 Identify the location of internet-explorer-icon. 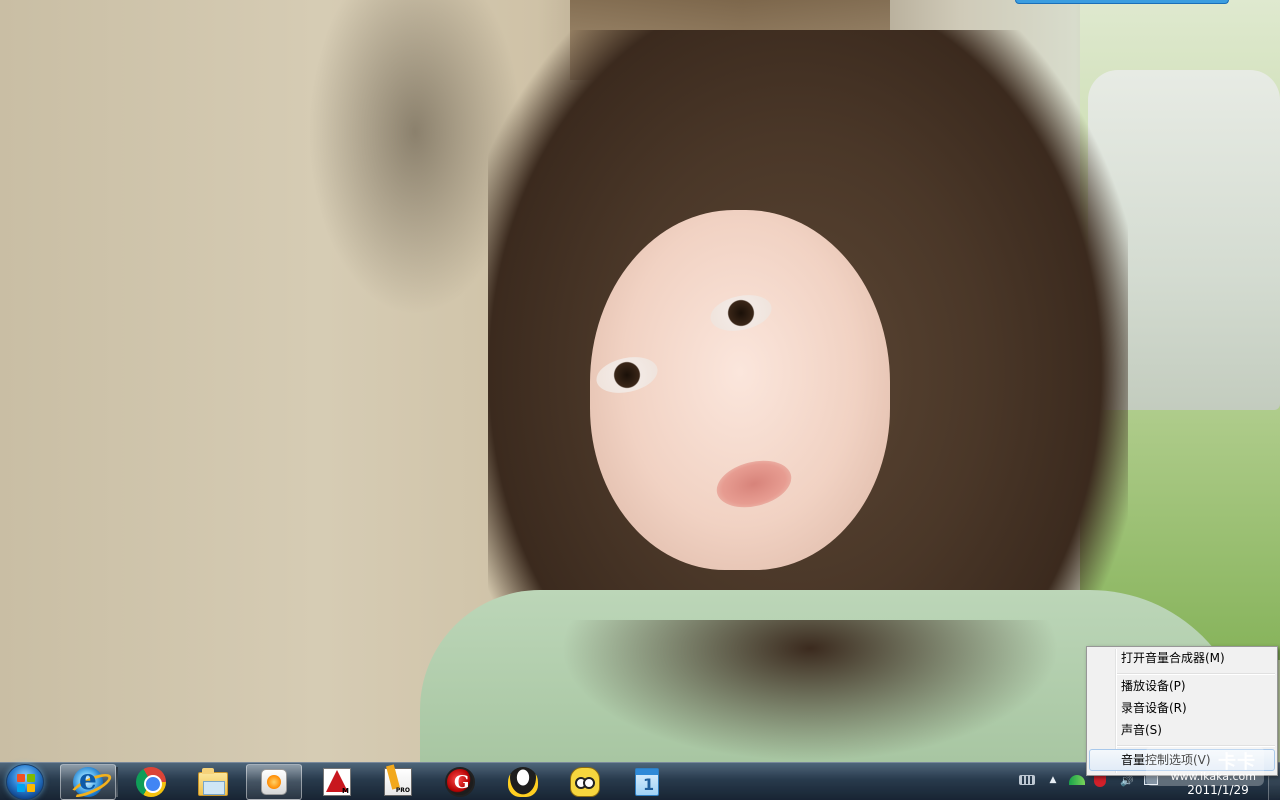
(88, 780).